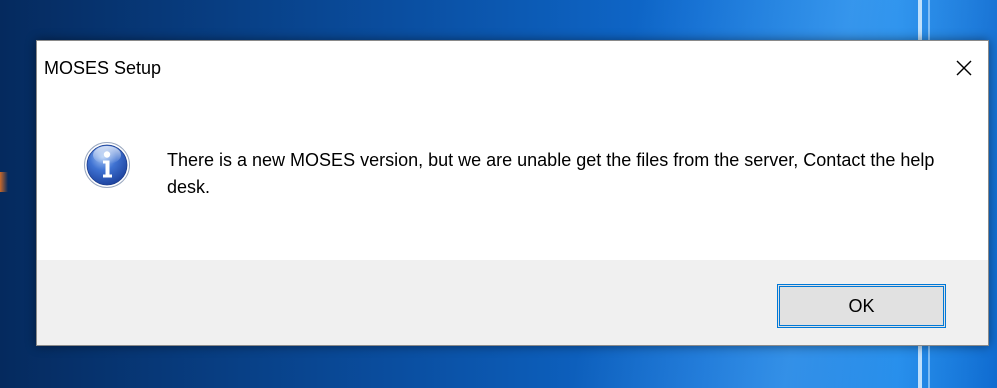  What do you see at coordinates (103, 68) in the screenshot?
I see `window-title: MOSES Setup` at bounding box center [103, 68].